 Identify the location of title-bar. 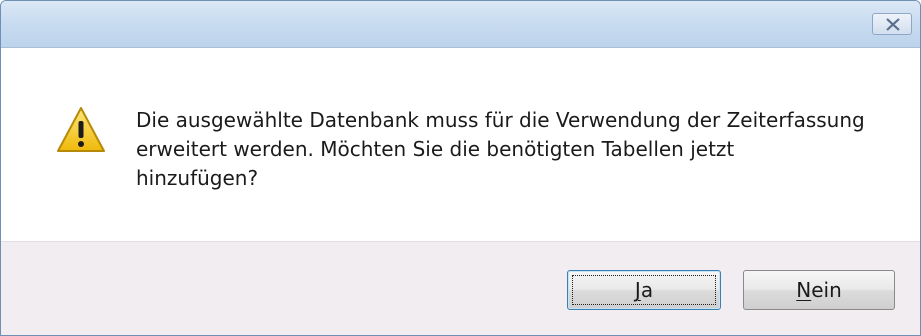
(460, 24).